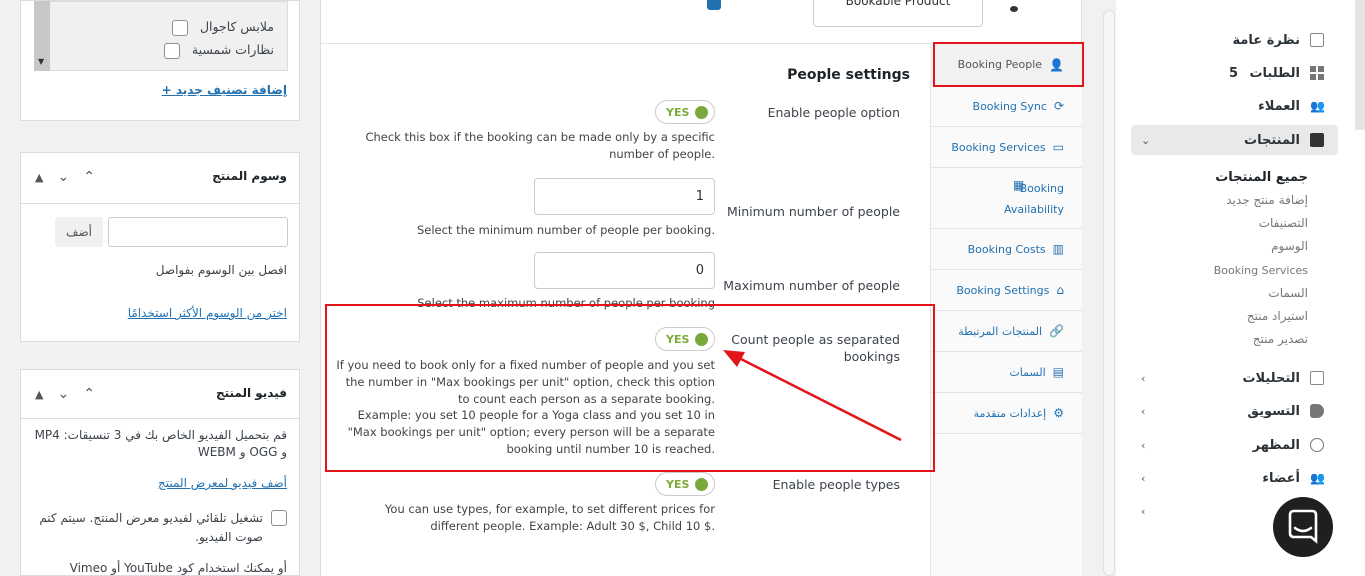 The width and height of the screenshot is (1365, 576). Describe the element at coordinates (1008, 64) in the screenshot. I see `highlight-booking-people-tab` at that location.